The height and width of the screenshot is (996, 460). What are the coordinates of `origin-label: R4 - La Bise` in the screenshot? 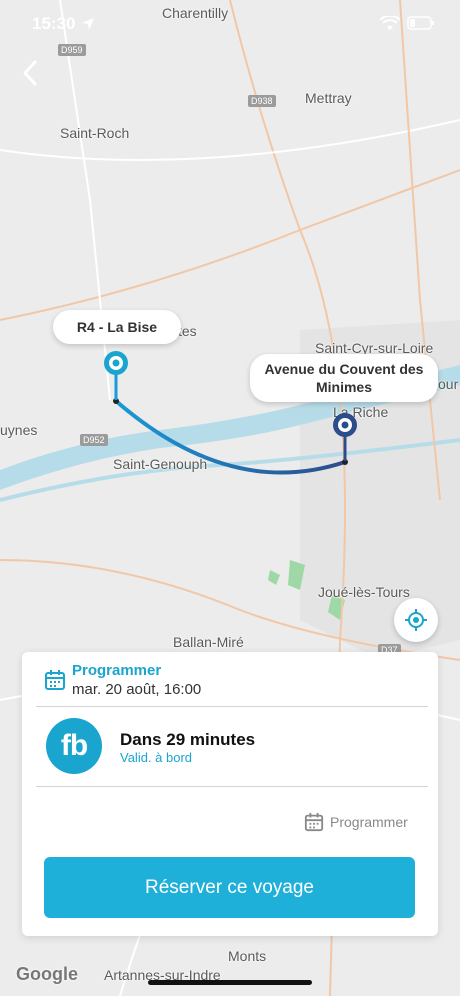 It's located at (117, 327).